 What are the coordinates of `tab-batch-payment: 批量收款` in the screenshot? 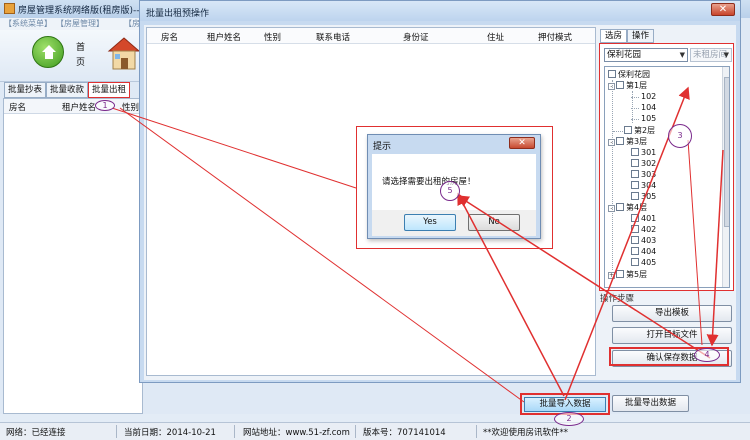 It's located at (67, 90).